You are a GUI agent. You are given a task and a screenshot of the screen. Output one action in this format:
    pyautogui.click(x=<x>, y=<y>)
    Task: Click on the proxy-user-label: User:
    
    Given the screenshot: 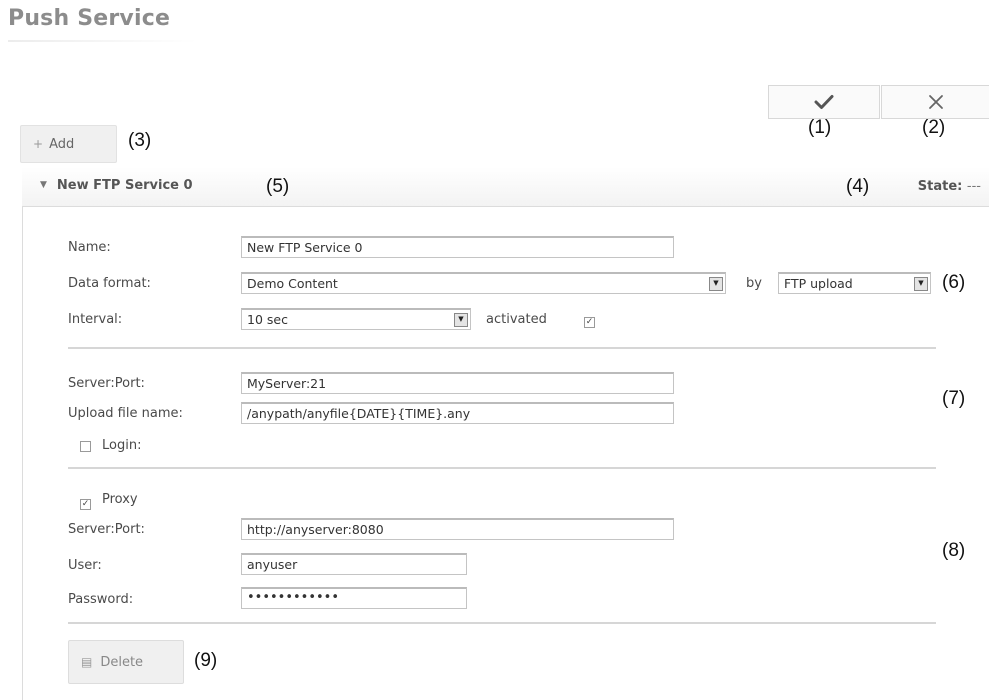 What is the action you would take?
    pyautogui.click(x=85, y=565)
    